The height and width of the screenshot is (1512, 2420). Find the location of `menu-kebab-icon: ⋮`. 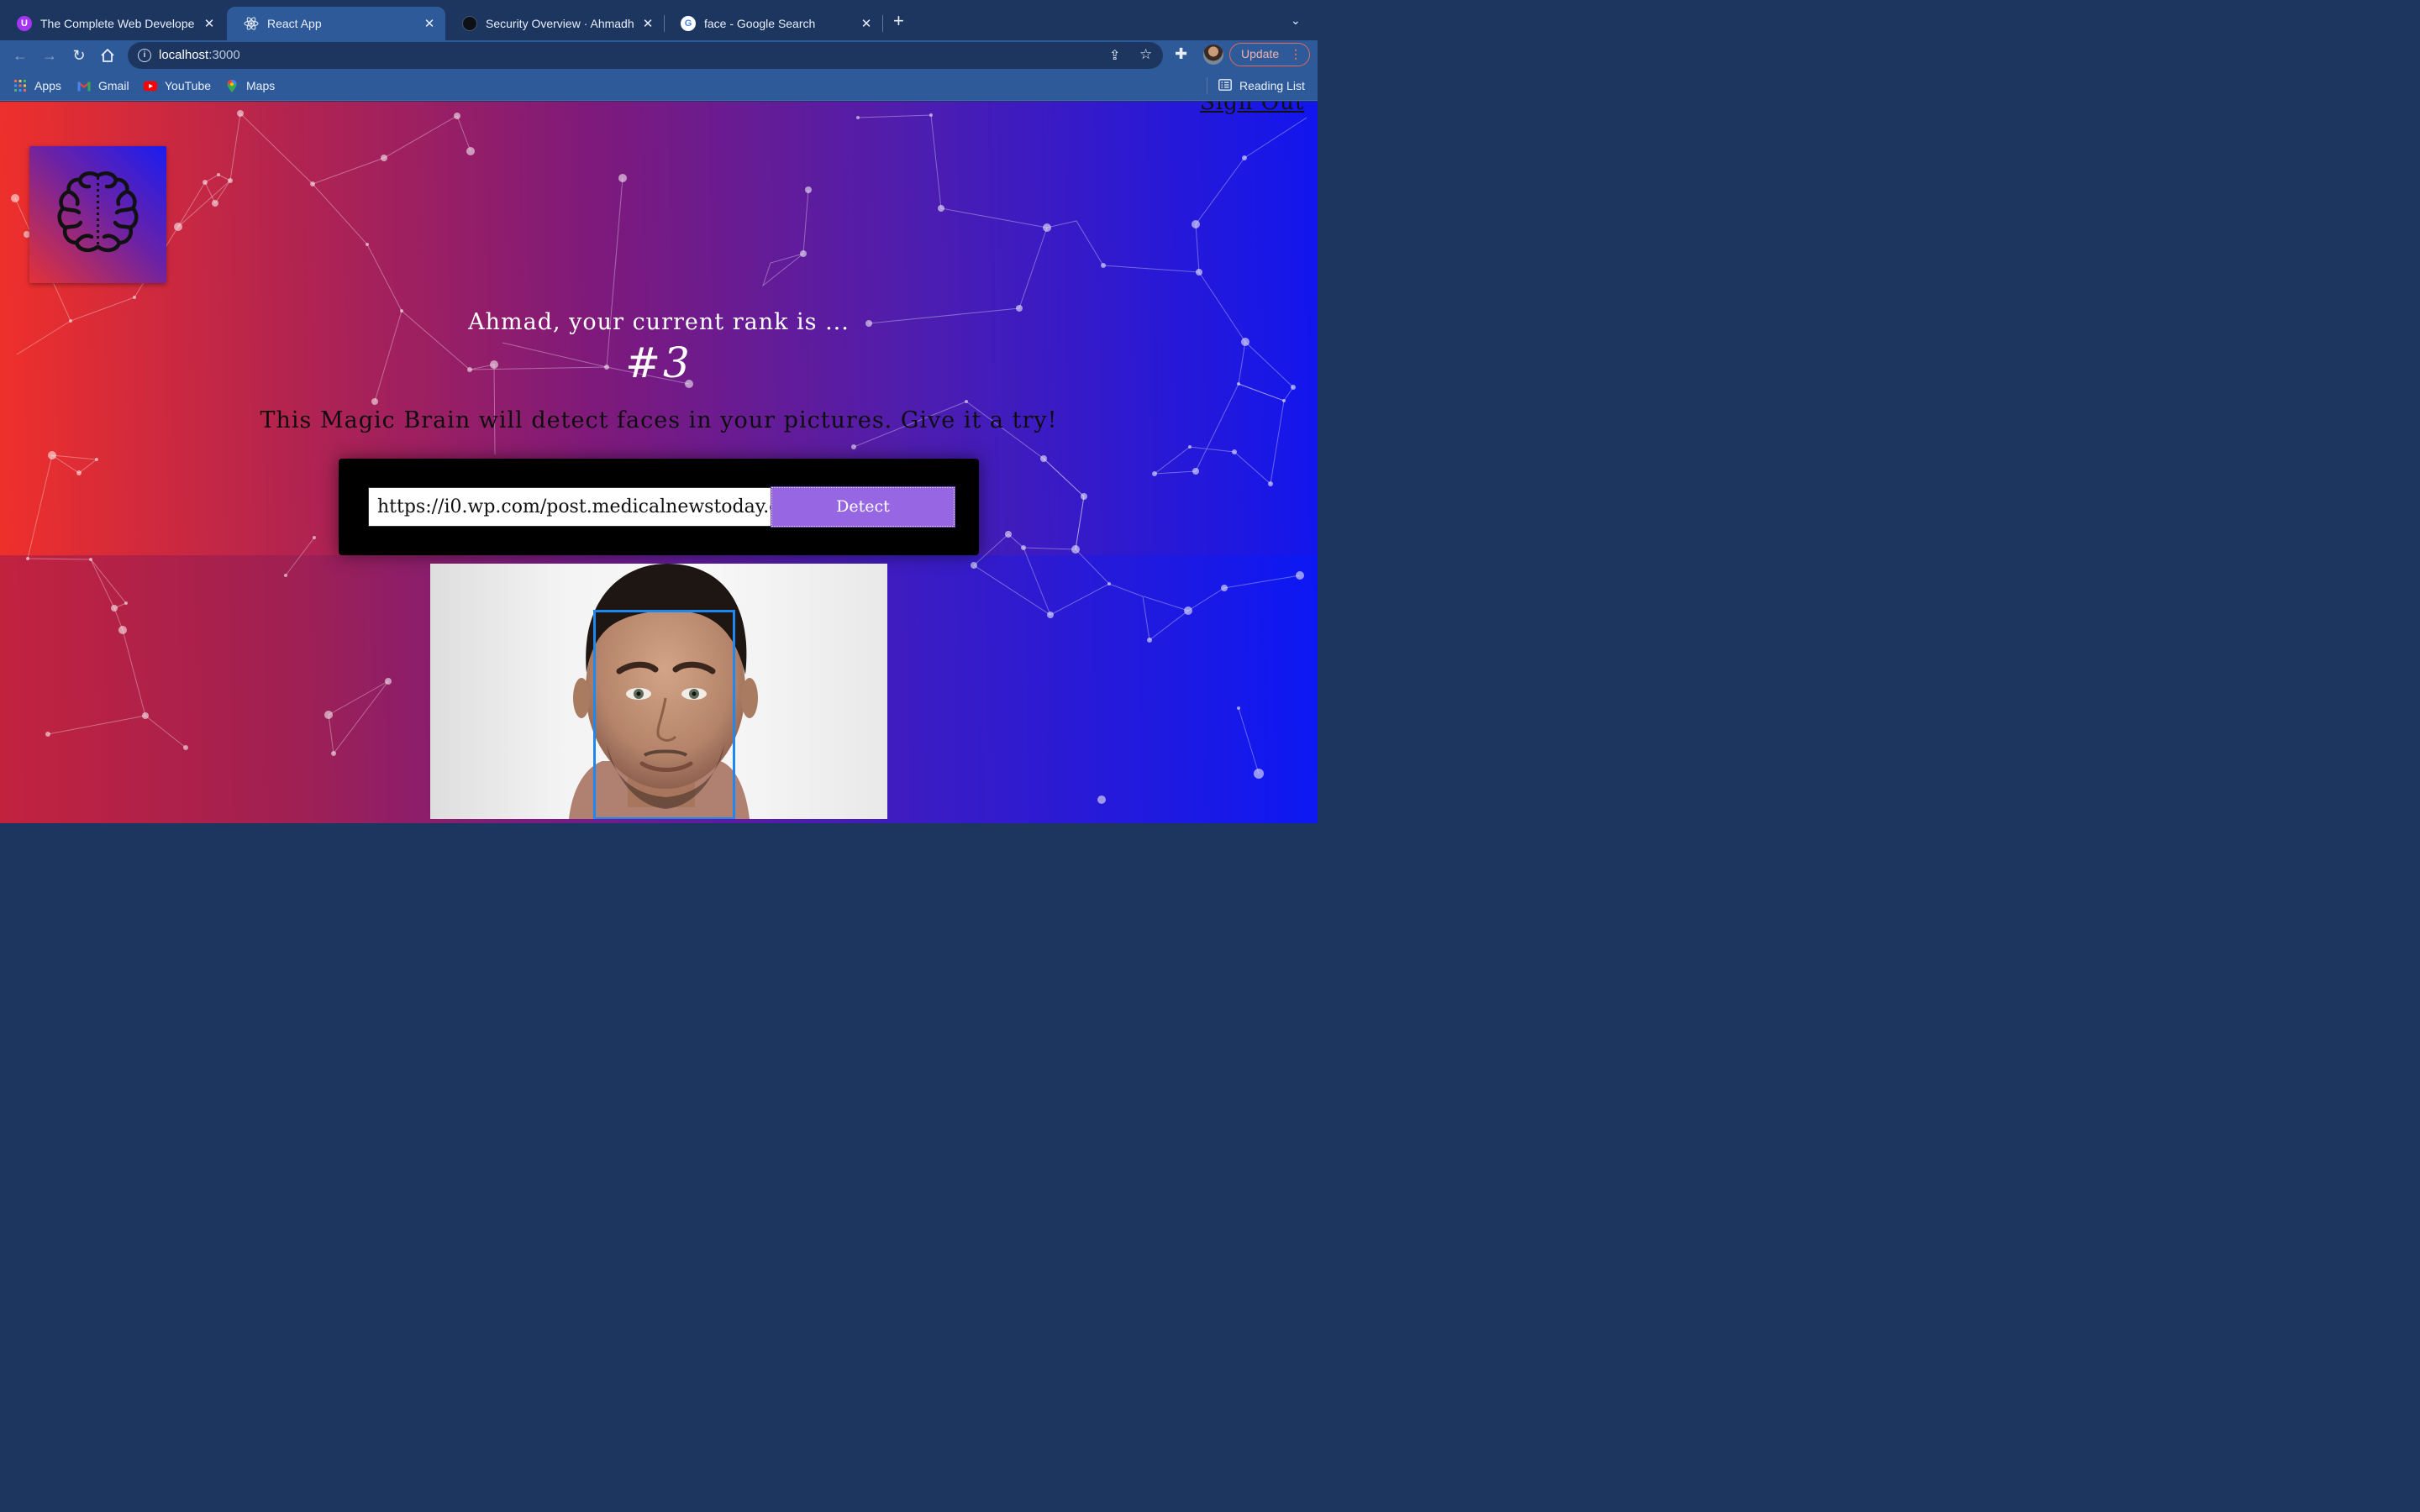

menu-kebab-icon: ⋮ is located at coordinates (1296, 53).